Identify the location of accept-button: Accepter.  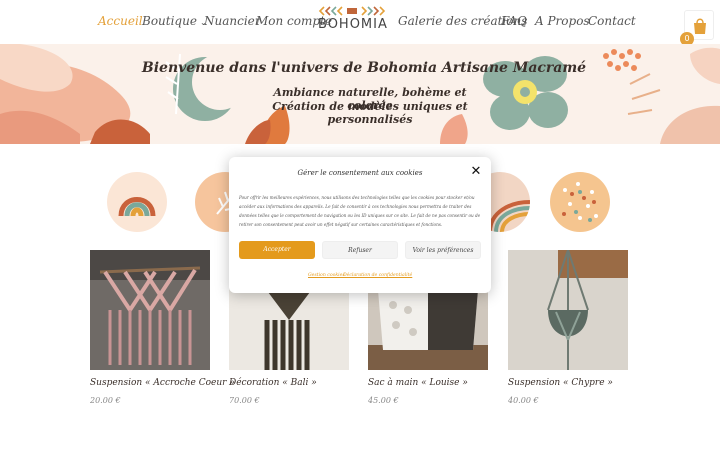
(277, 250).